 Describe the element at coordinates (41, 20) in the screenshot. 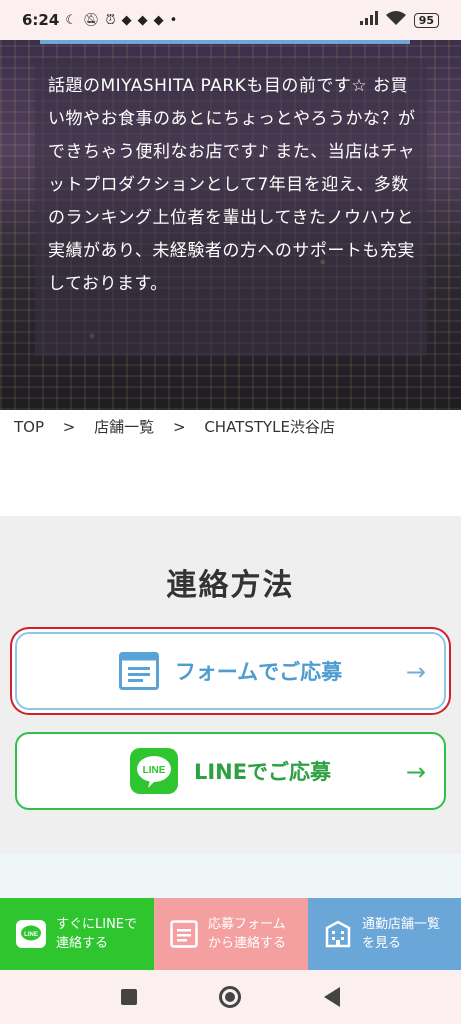

I see `status-time: 6:24` at that location.